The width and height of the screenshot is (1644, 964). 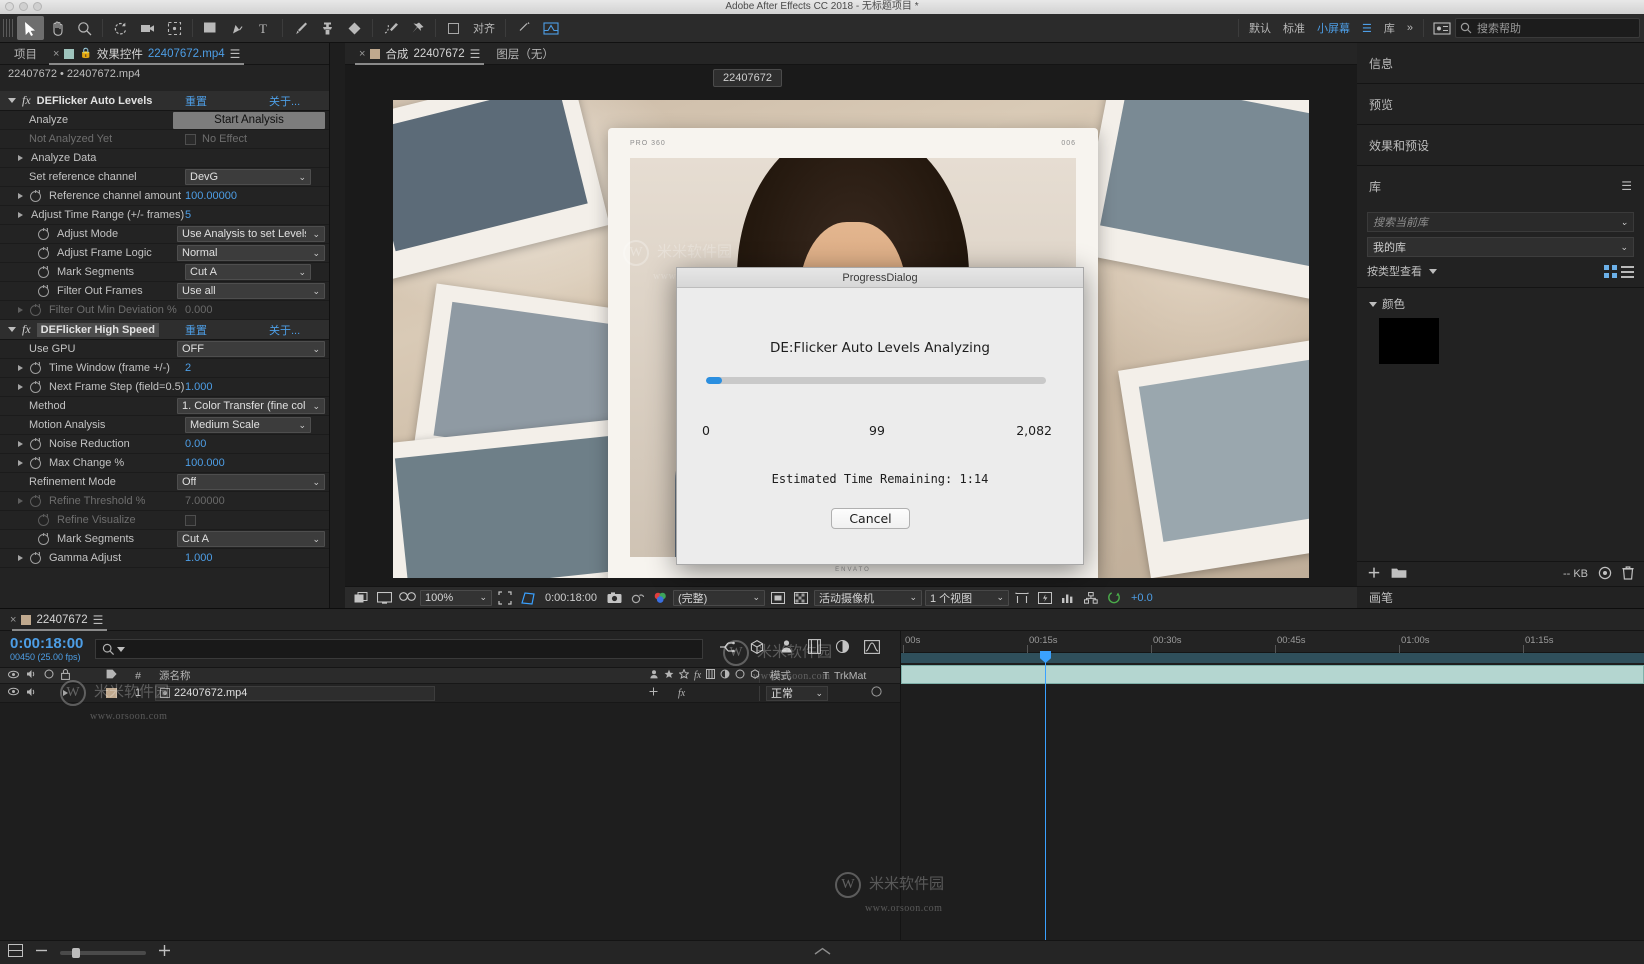 I want to click on frame-blend-icon, so click(x=711, y=675).